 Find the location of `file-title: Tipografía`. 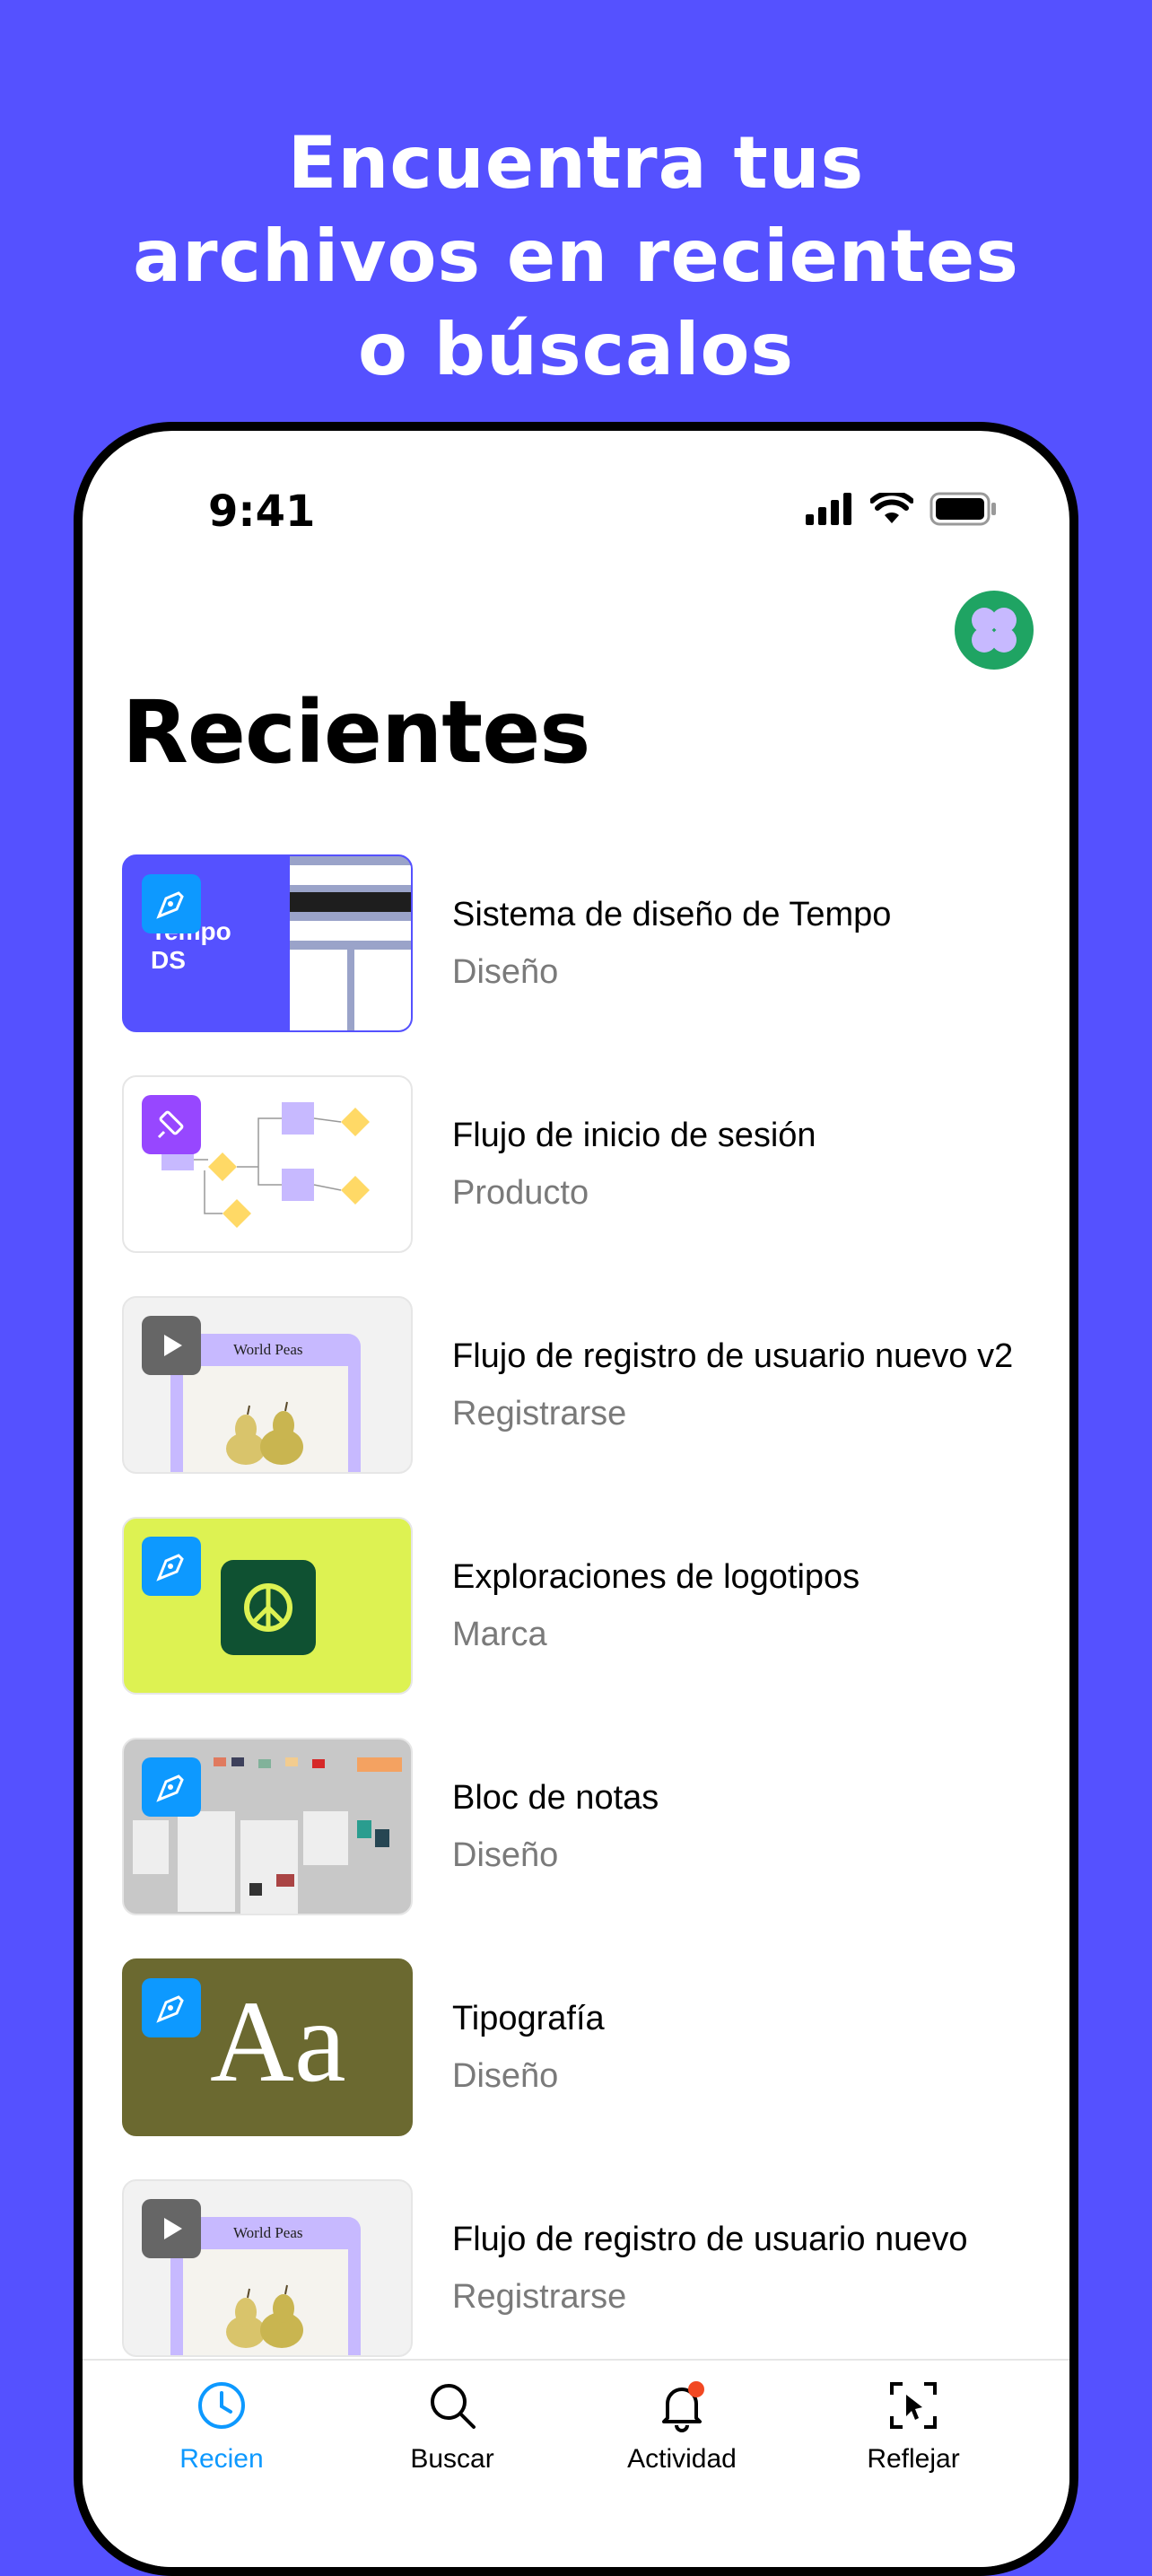

file-title: Tipografía is located at coordinates (528, 2018).